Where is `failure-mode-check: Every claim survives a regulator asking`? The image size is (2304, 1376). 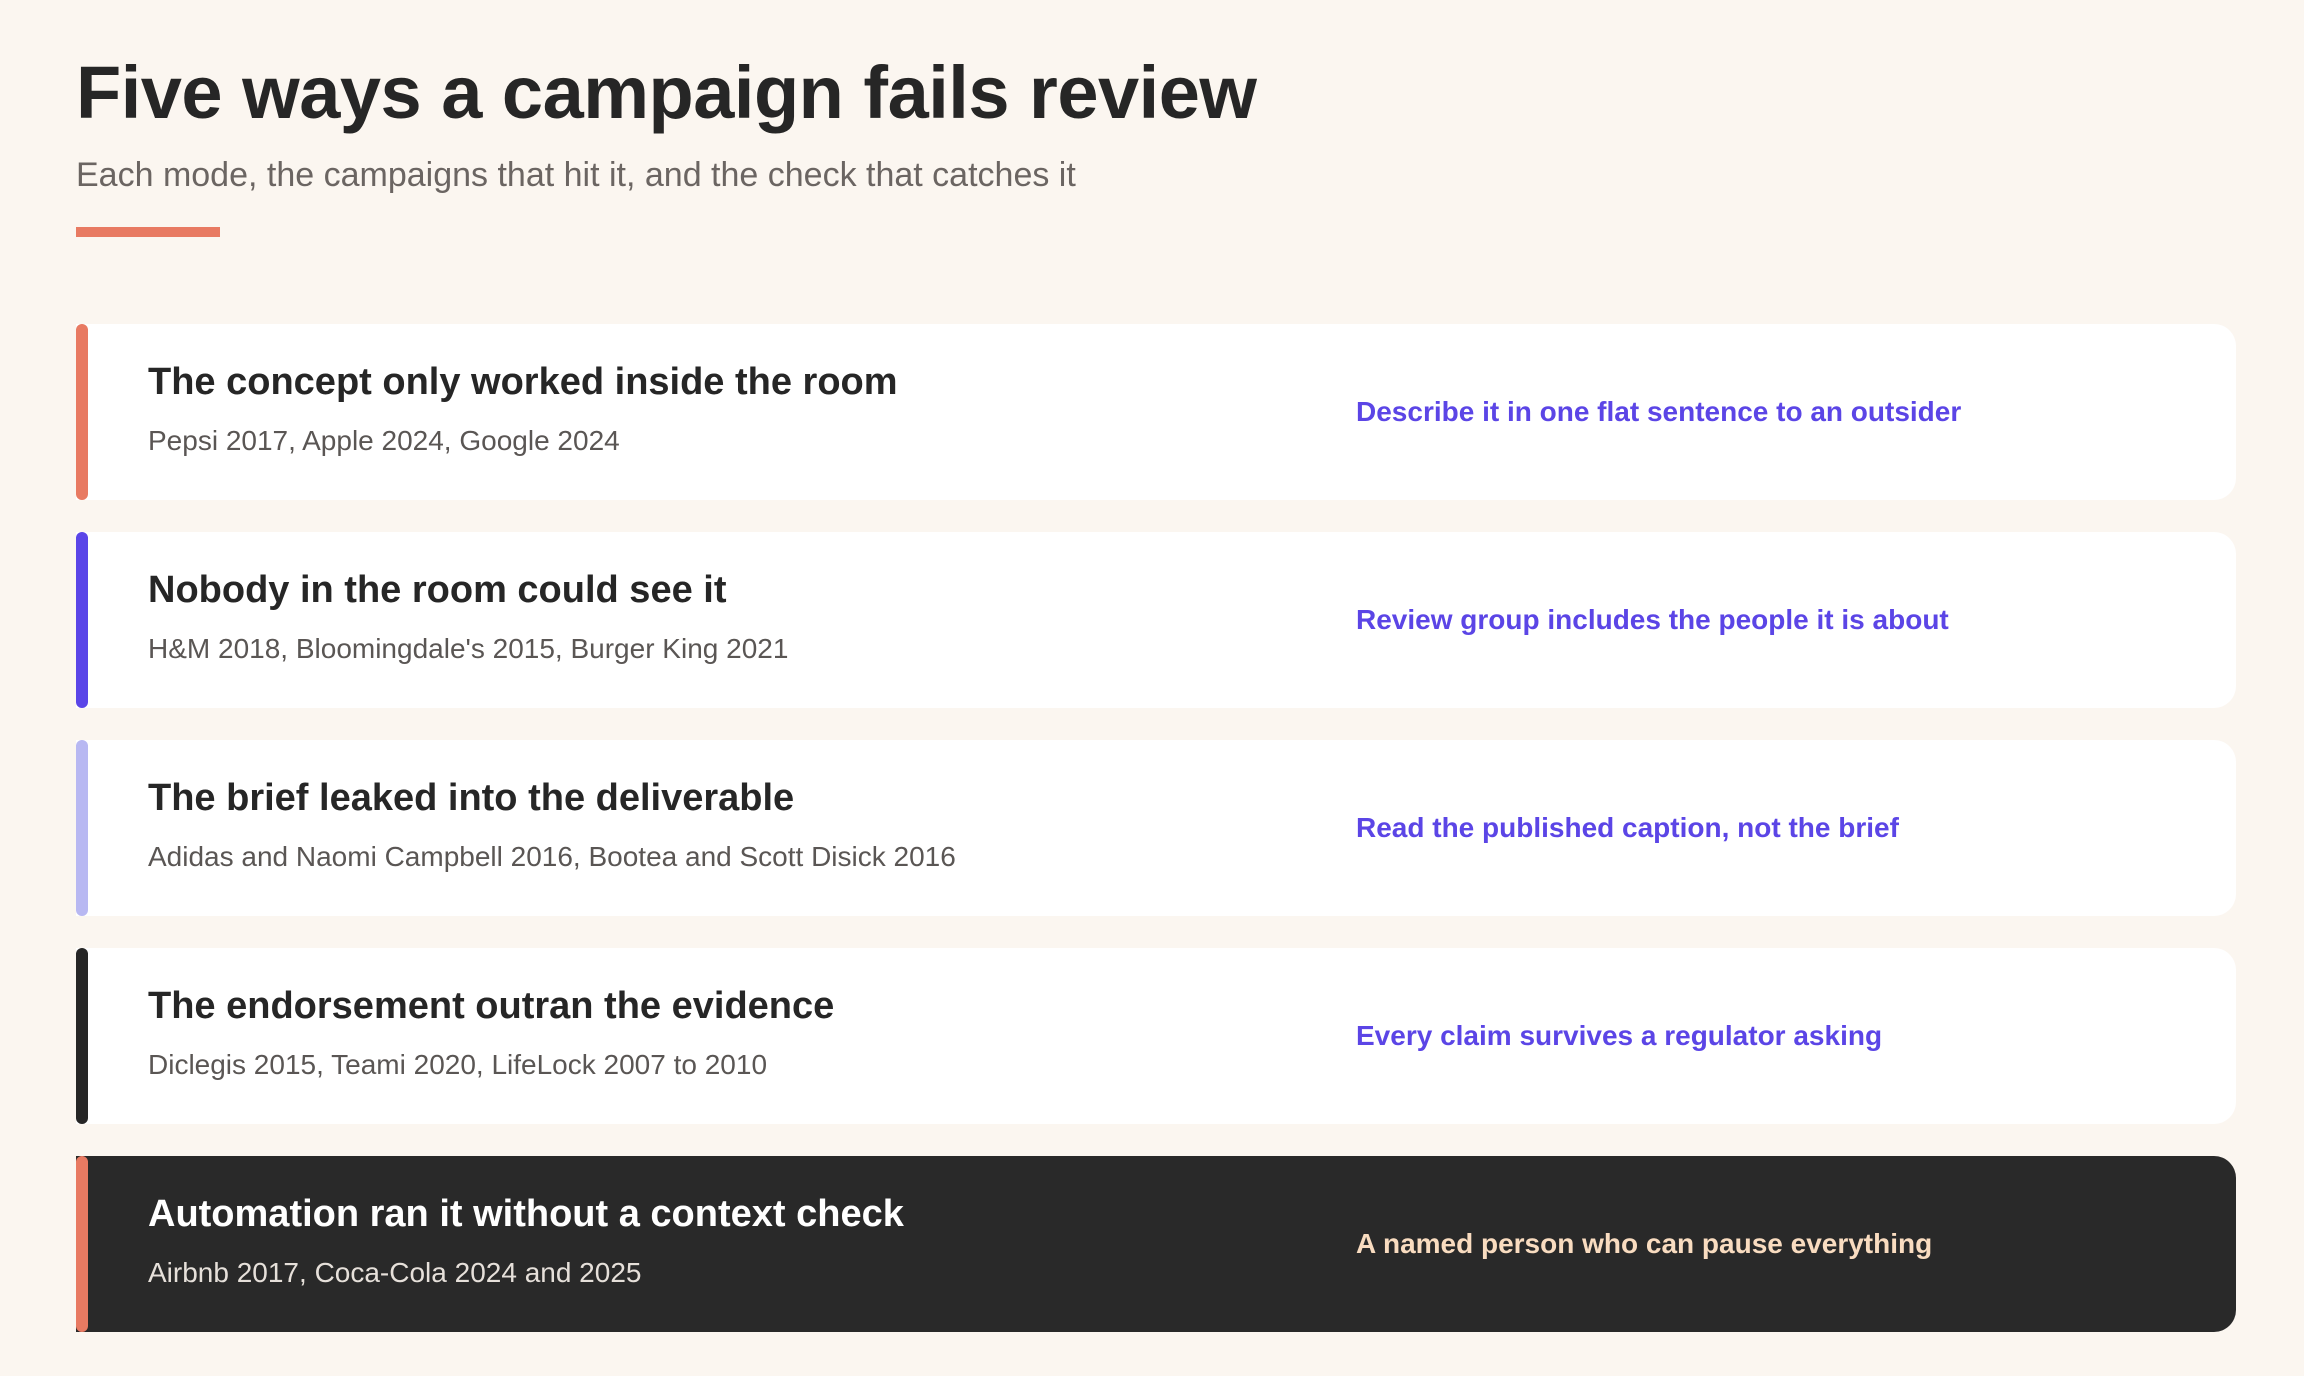 failure-mode-check: Every claim survives a regulator asking is located at coordinates (1619, 1035).